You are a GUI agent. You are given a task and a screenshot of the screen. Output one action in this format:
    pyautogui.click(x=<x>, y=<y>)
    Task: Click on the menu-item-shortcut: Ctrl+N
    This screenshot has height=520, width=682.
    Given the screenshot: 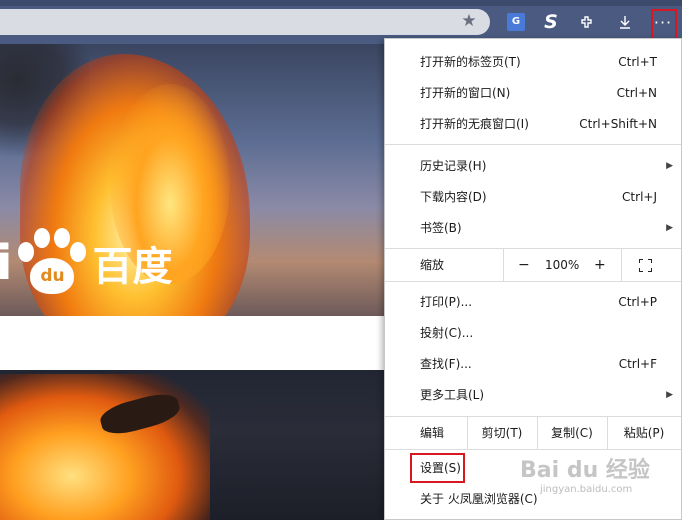 What is the action you would take?
    pyautogui.click(x=636, y=93)
    